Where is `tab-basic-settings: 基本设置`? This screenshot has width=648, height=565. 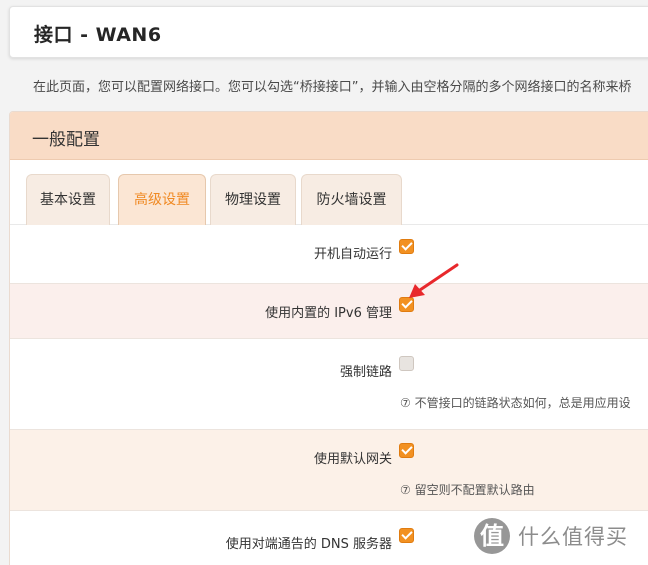
tab-basic-settings: 基本设置 is located at coordinates (68, 200).